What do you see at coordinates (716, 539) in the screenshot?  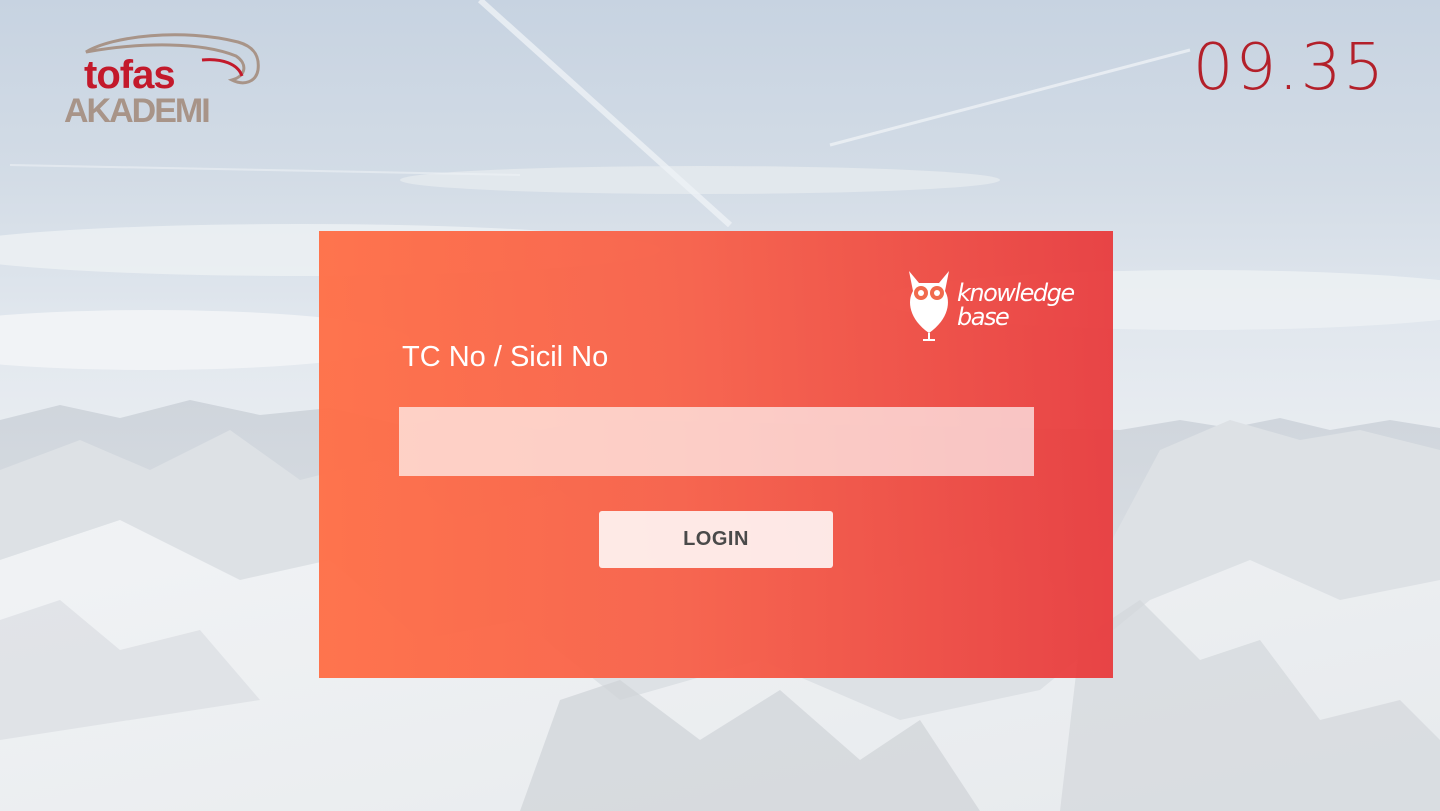 I see `login-button: LOGIN` at bounding box center [716, 539].